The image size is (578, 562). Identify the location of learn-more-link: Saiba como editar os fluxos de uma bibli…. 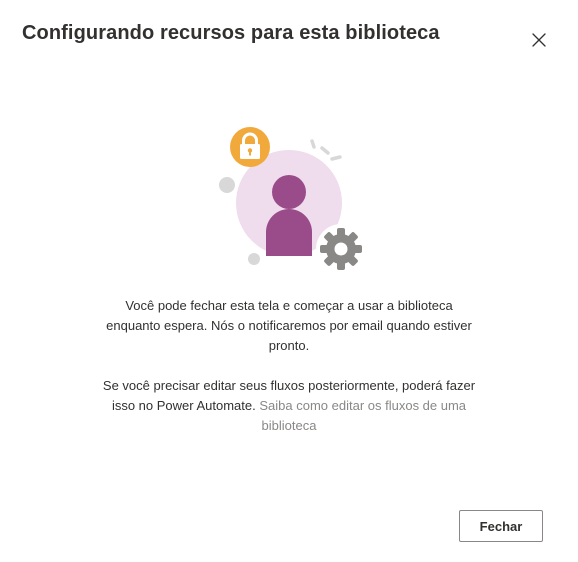
(362, 415).